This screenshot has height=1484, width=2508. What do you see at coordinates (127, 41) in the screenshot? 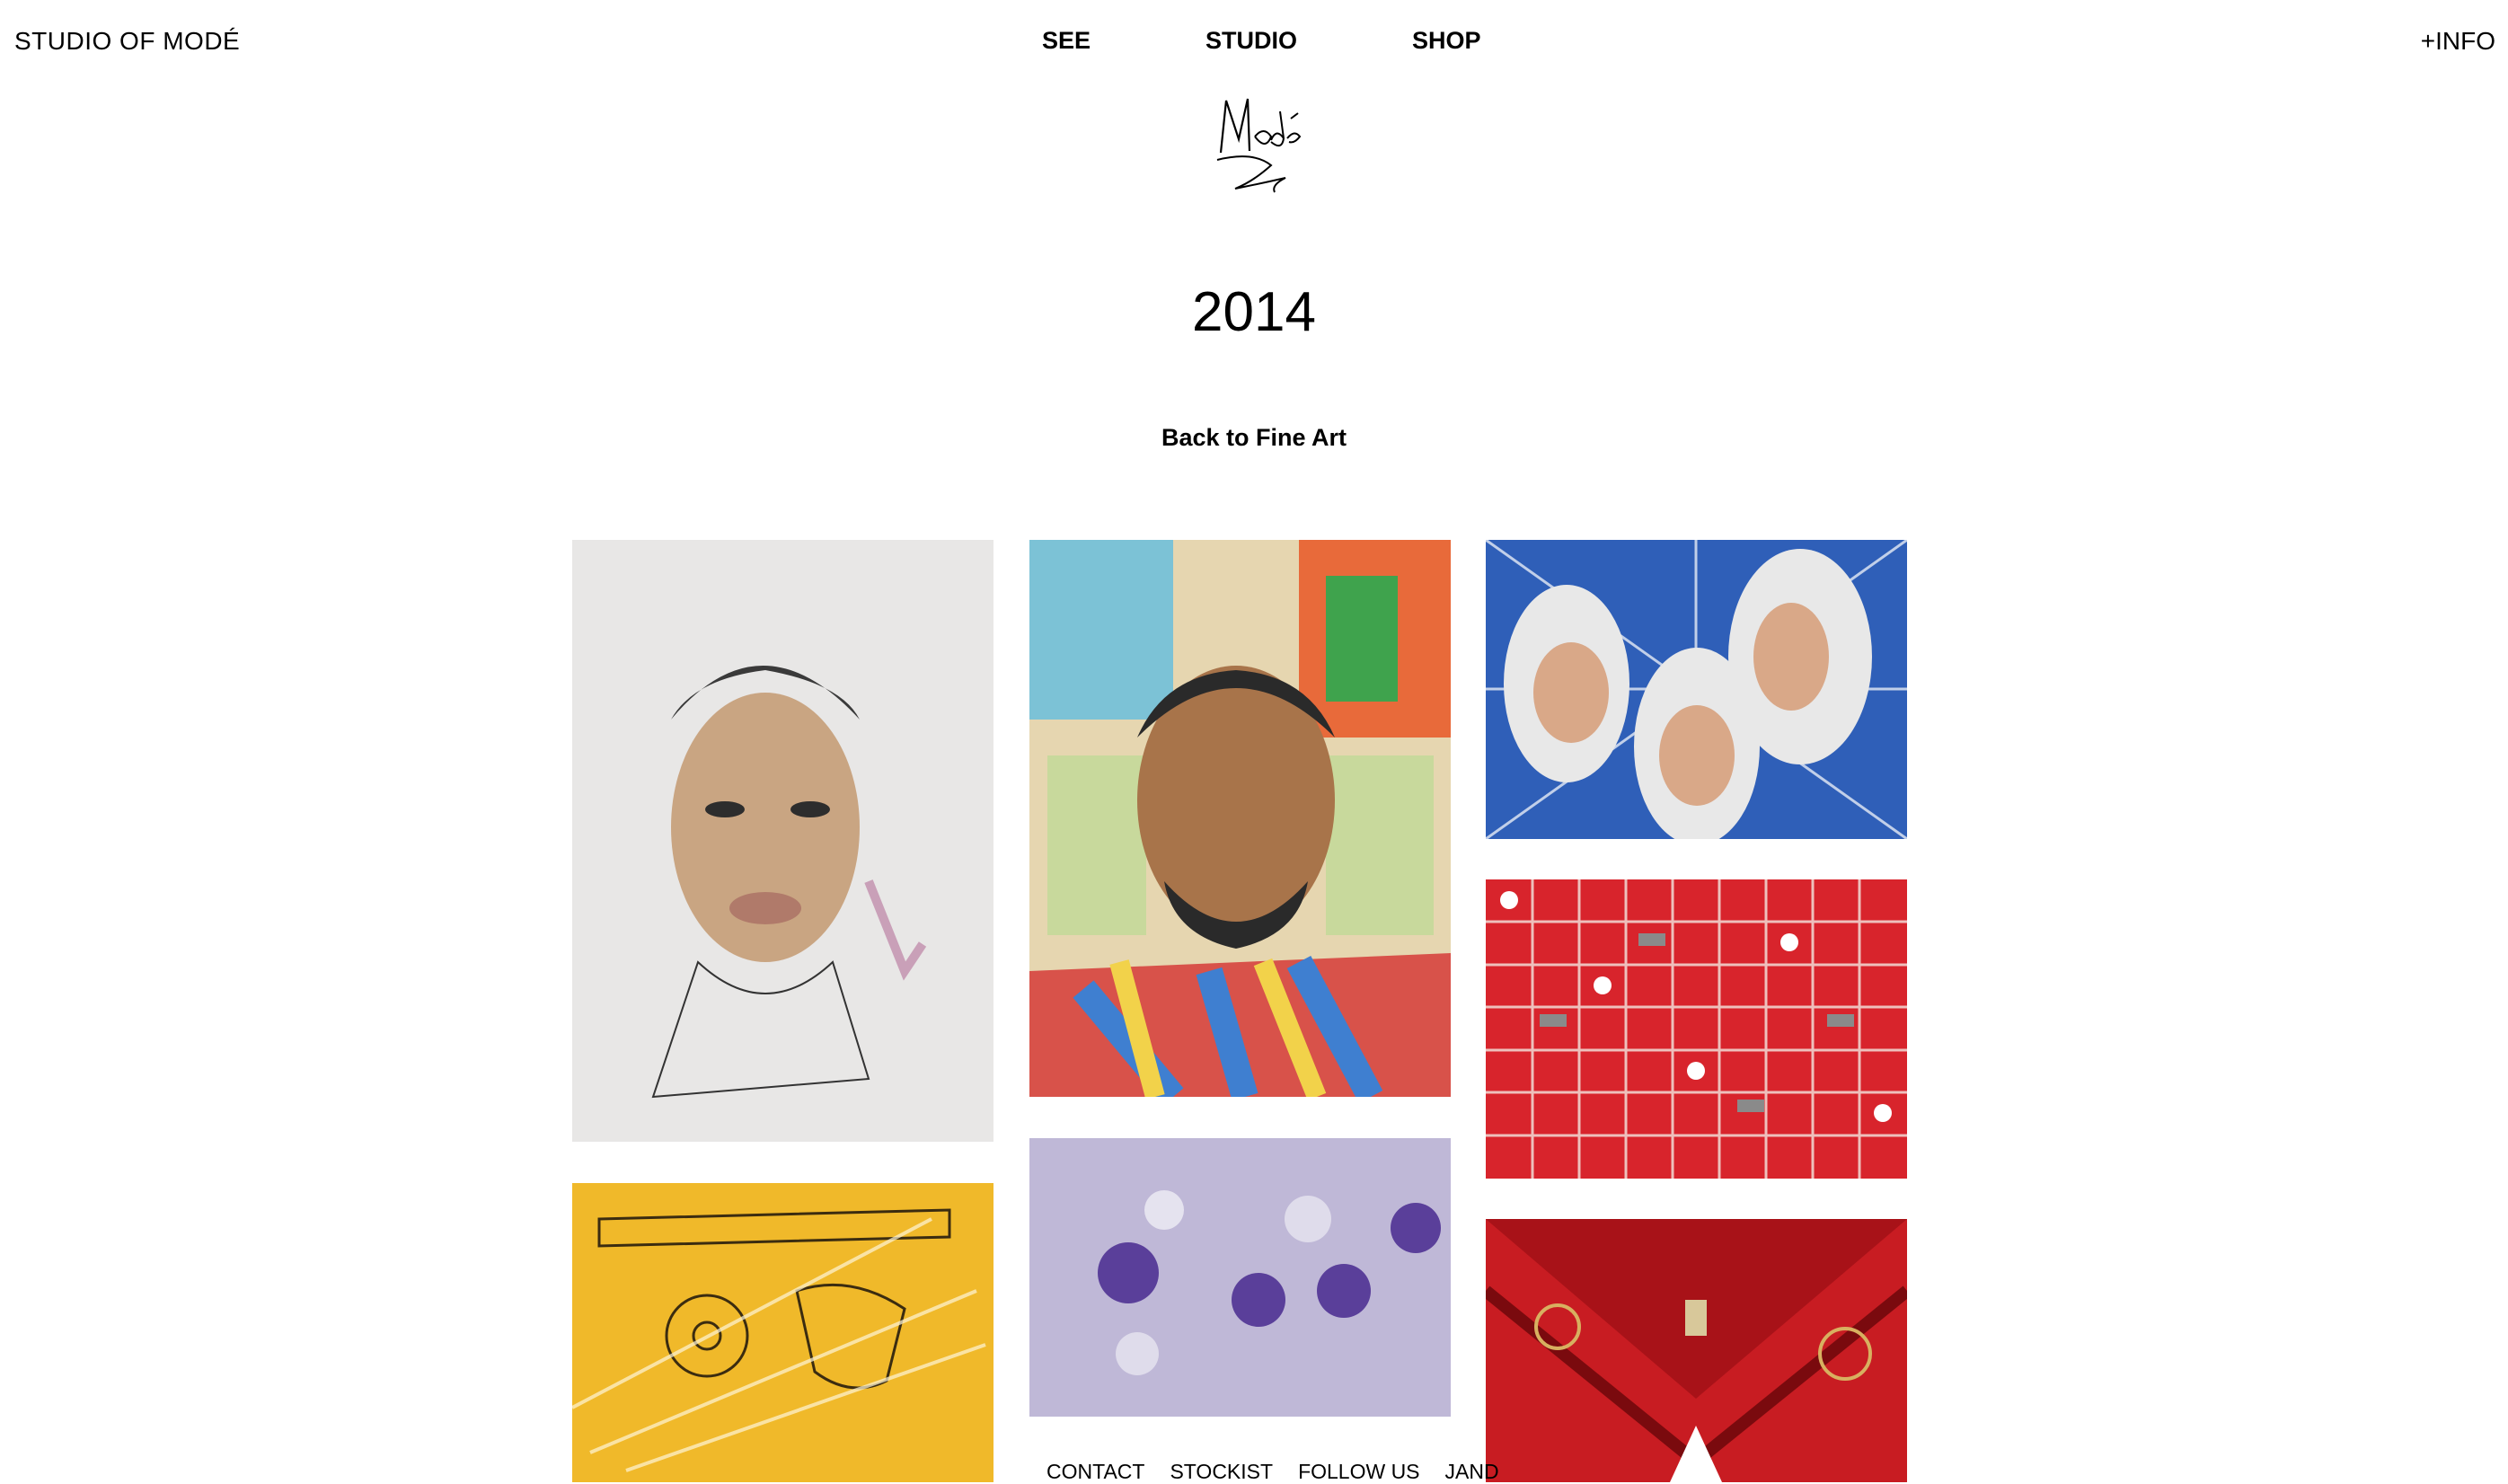
I see `site-name: STUDIO OF MODÉ` at bounding box center [127, 41].